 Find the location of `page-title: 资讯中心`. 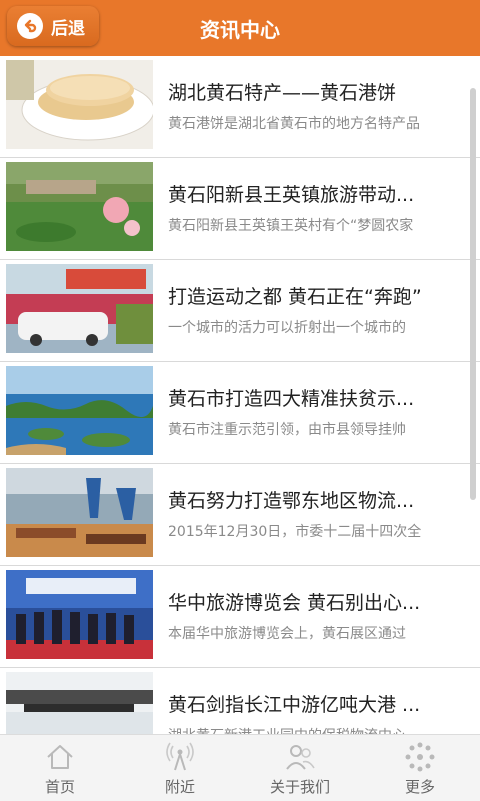

page-title: 资讯中心 is located at coordinates (240, 29).